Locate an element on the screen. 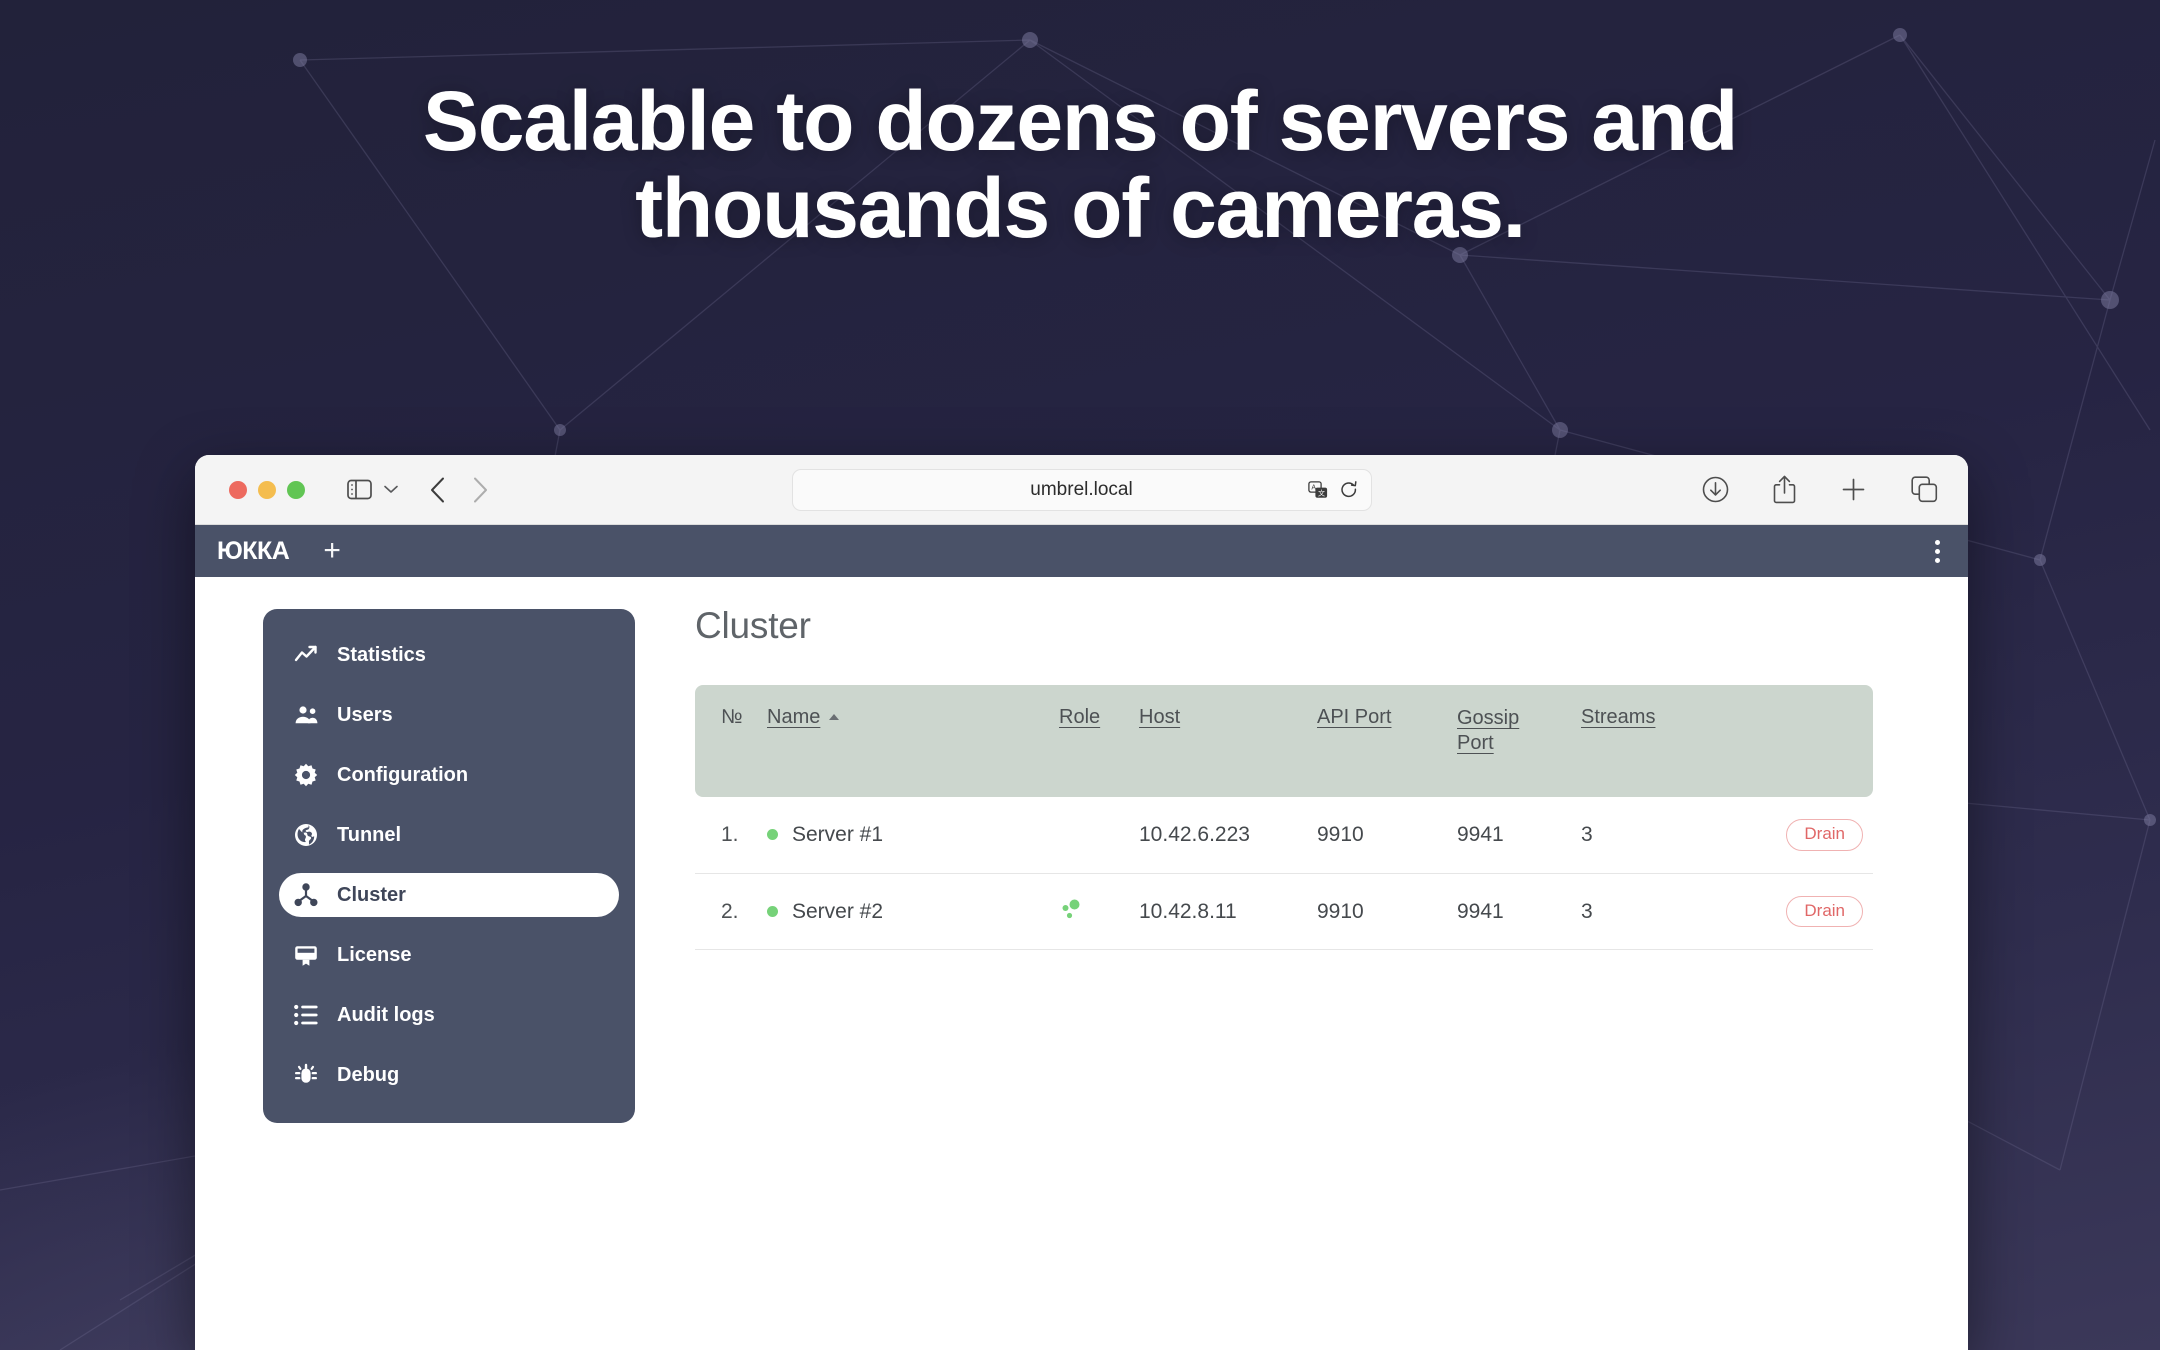 The image size is (2160, 1350). row-index: 1. is located at coordinates (731, 835).